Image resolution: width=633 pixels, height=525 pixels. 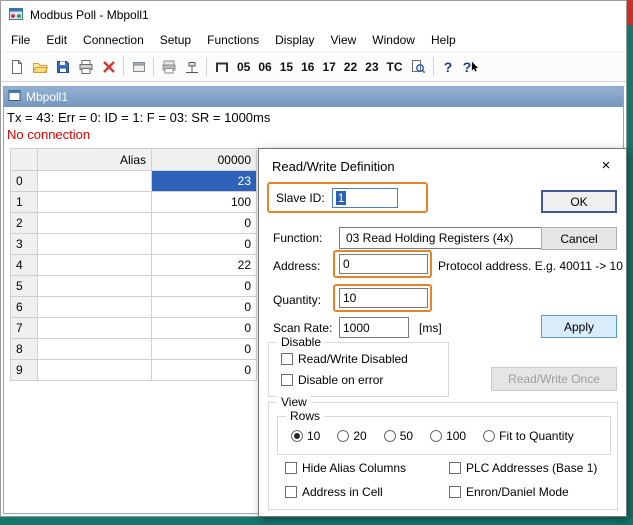 I want to click on menu-connection: Connection, so click(x=113, y=40).